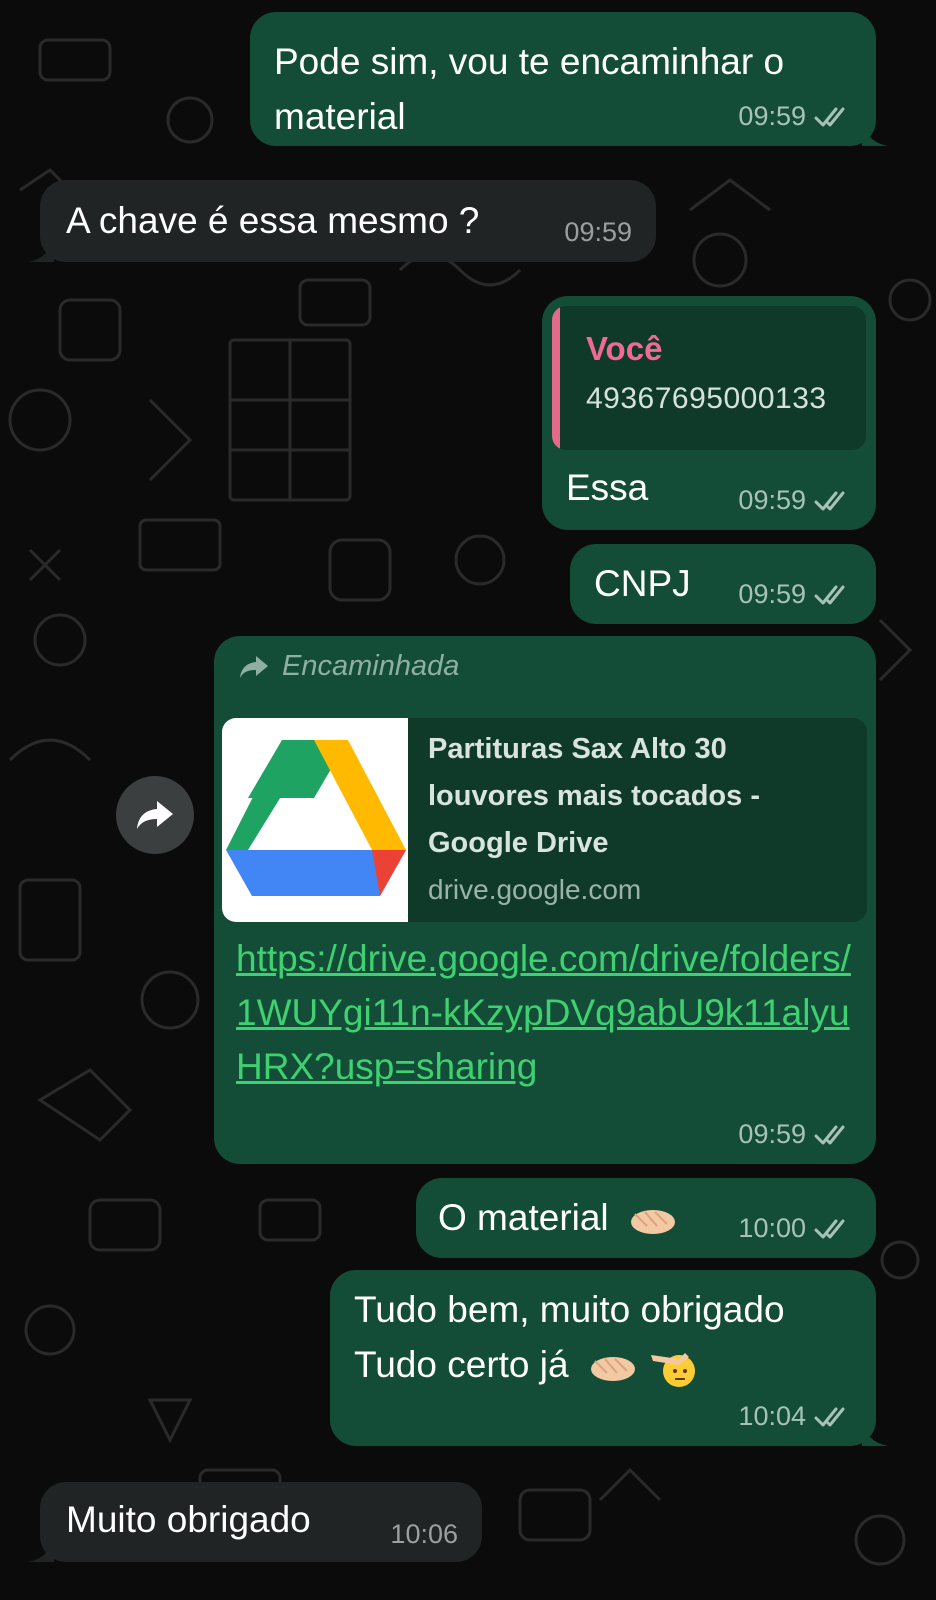  Describe the element at coordinates (709, 378) in the screenshot. I see `quoted-message: Você 49367695000133` at that location.